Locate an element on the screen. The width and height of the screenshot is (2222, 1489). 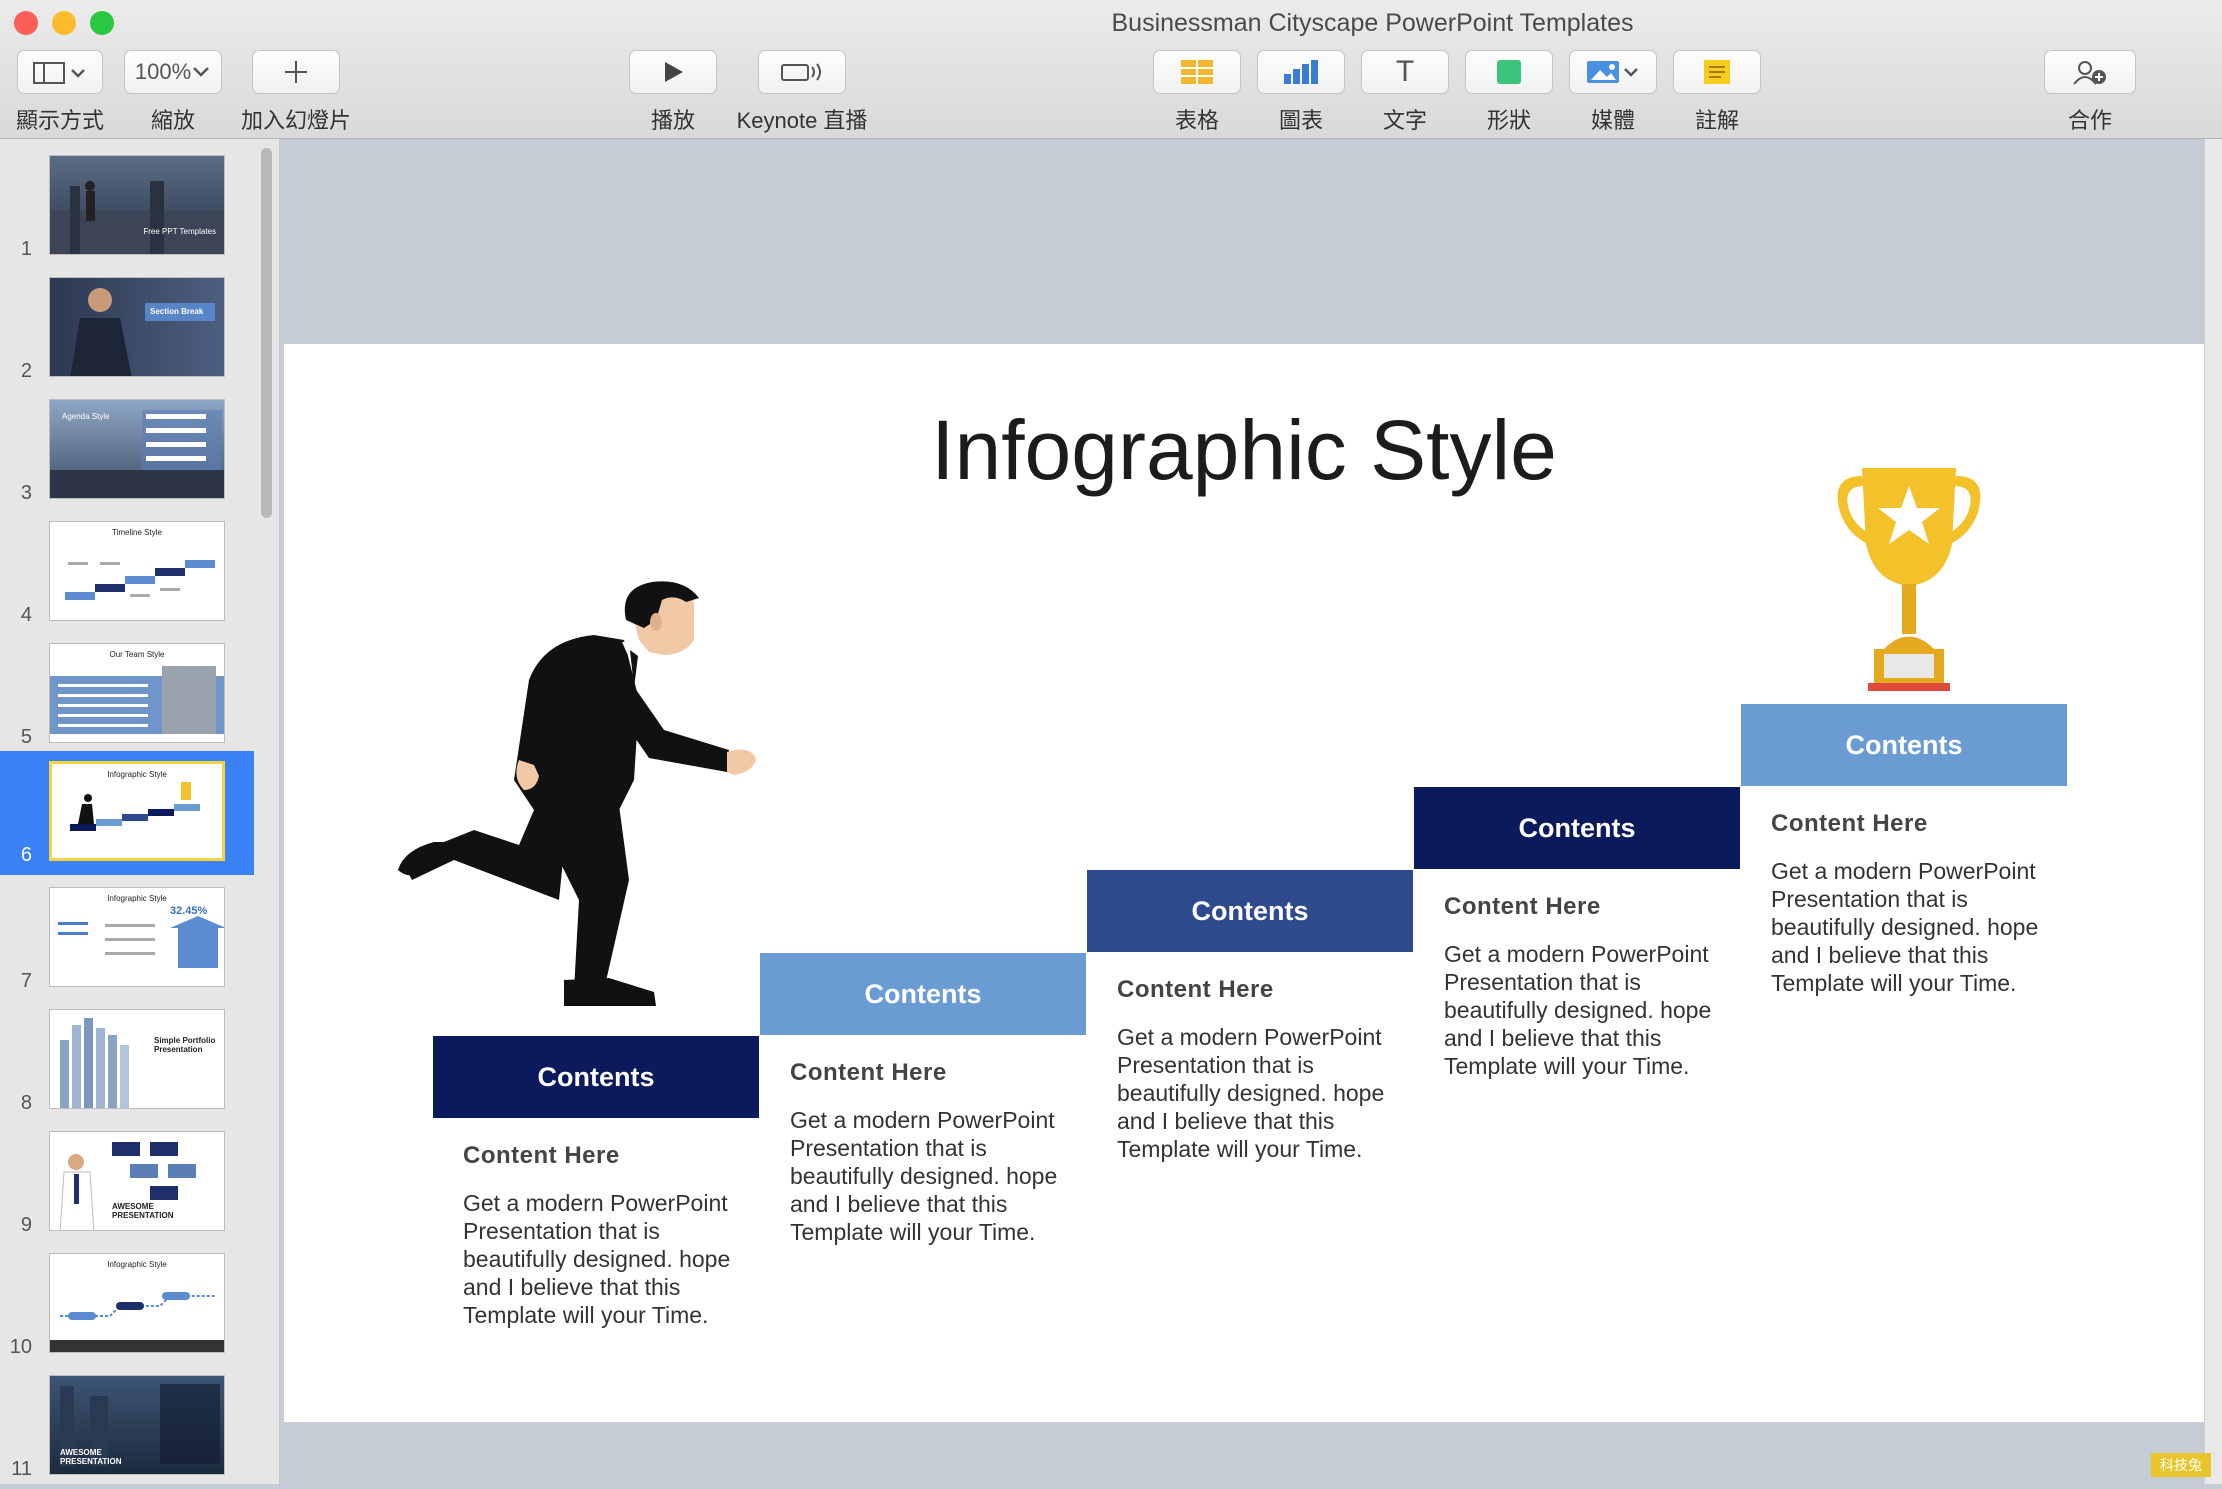
slide-thumbnail-3: Agenda Style 3 is located at coordinates (127, 452).